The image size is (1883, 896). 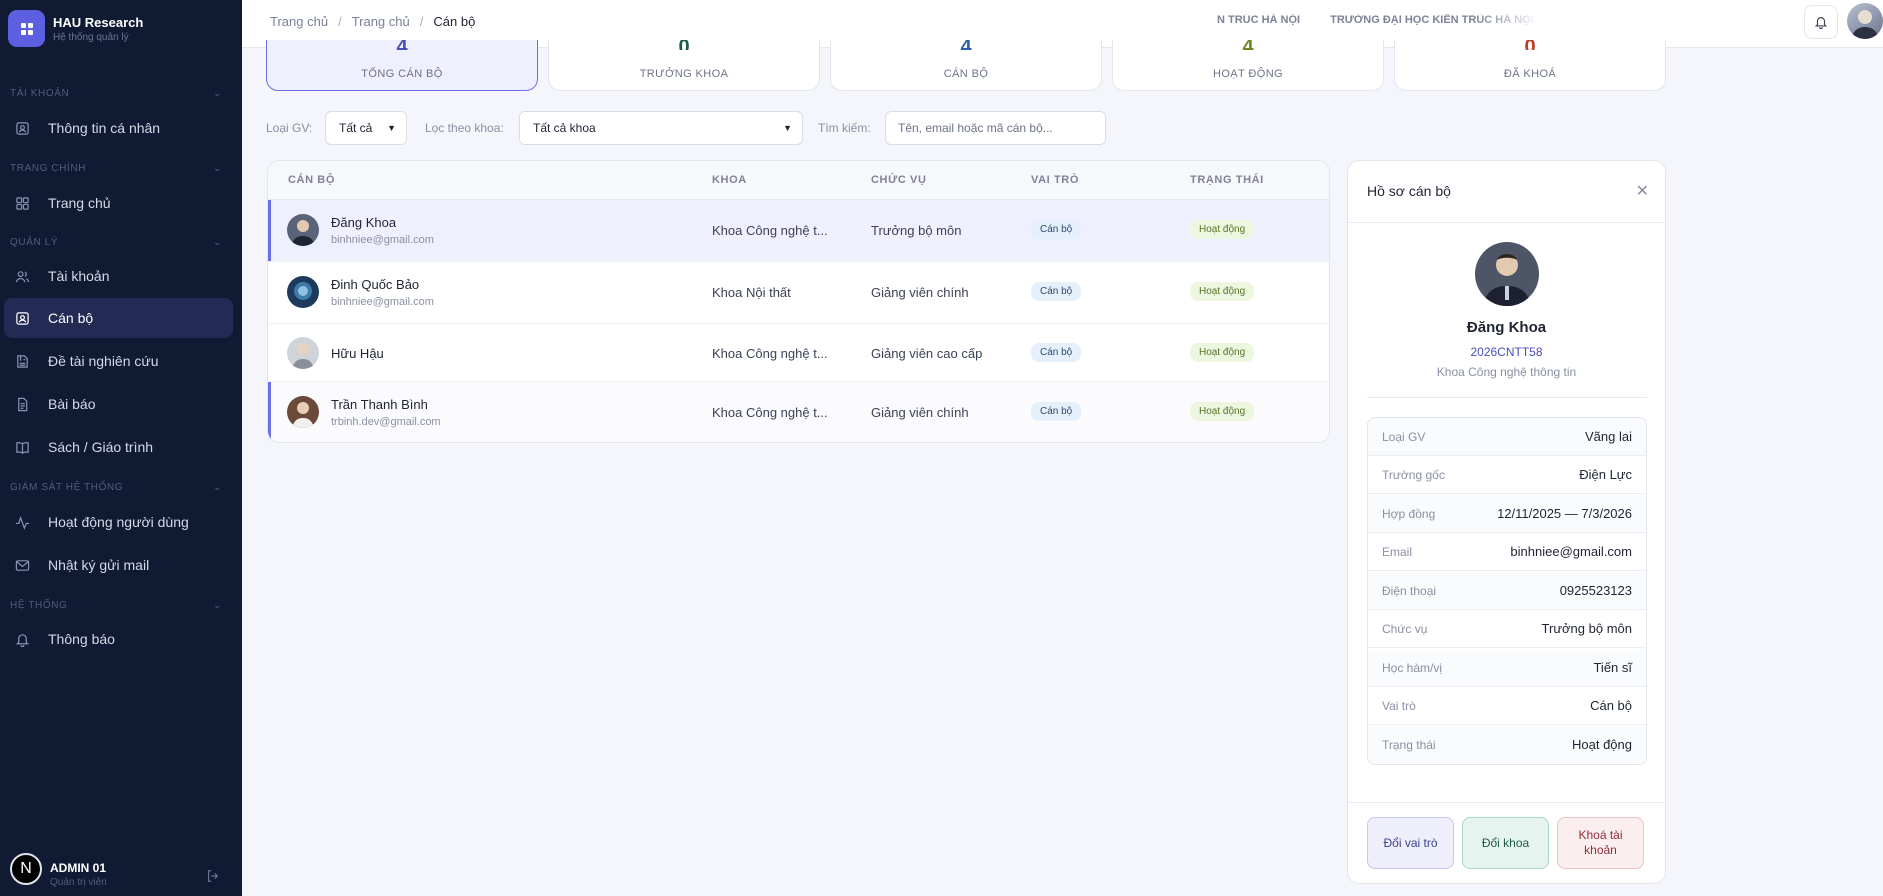 I want to click on logout-icon, so click(x=213, y=876).